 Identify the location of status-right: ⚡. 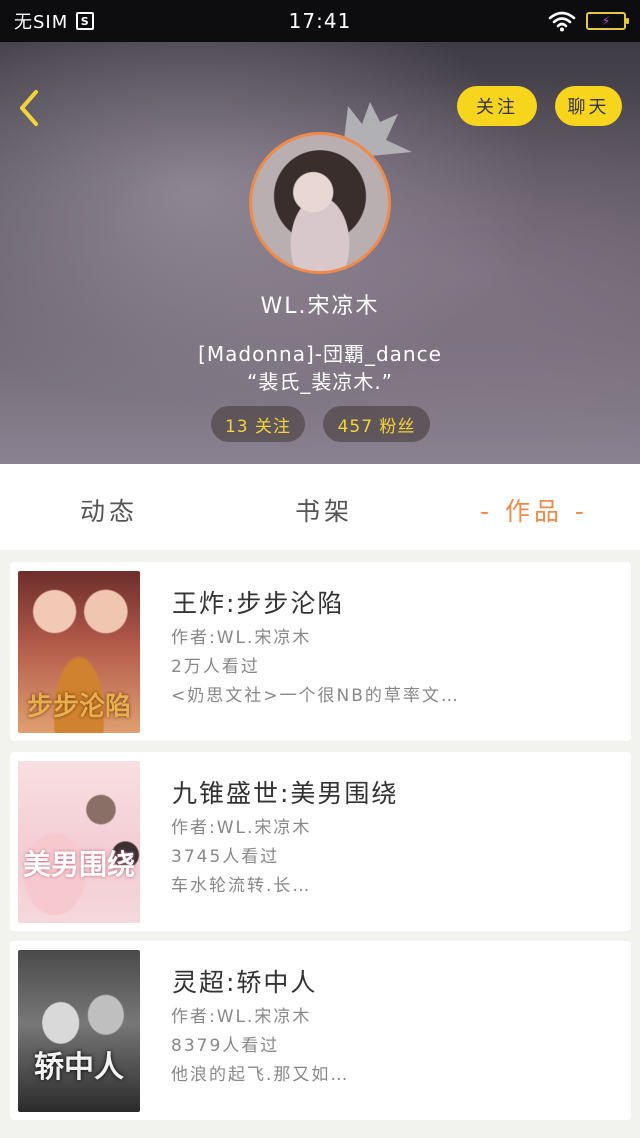
(588, 21).